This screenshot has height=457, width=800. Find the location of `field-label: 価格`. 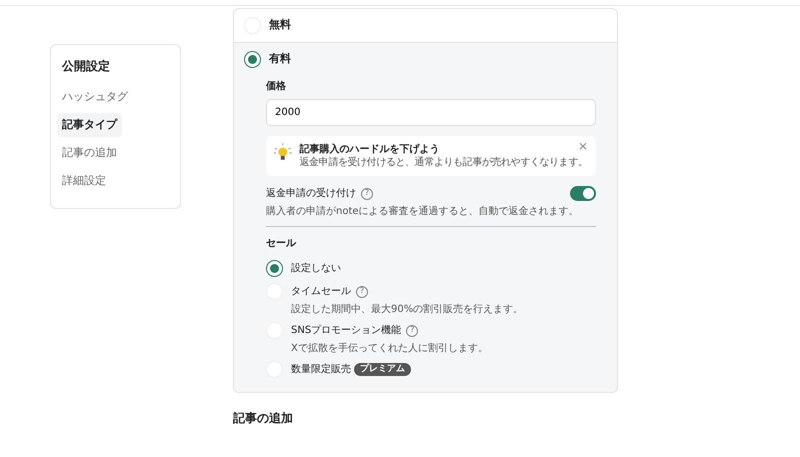

field-label: 価格 is located at coordinates (276, 86).